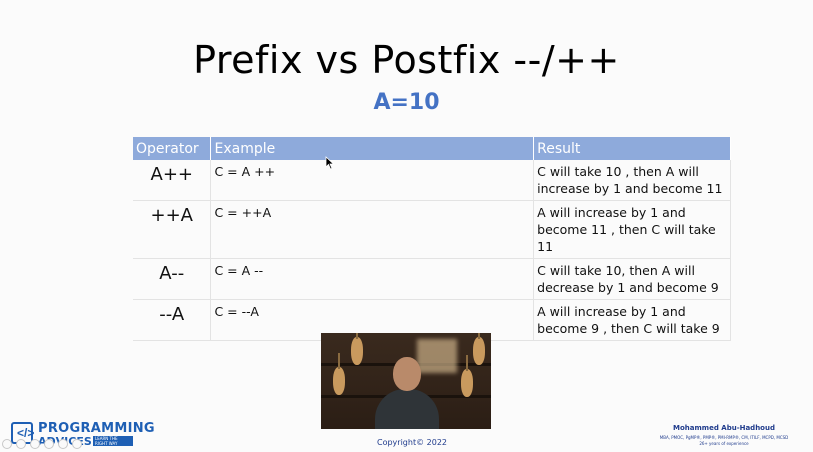 This screenshot has width=813, height=452. I want to click on operator-cell: A--, so click(172, 279).